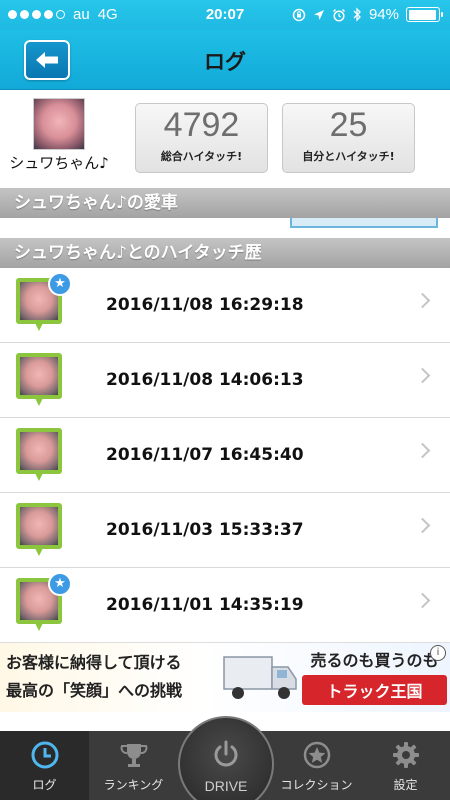 This screenshot has height=800, width=450. I want to click on tab-ranking: ランキング, so click(133, 765).